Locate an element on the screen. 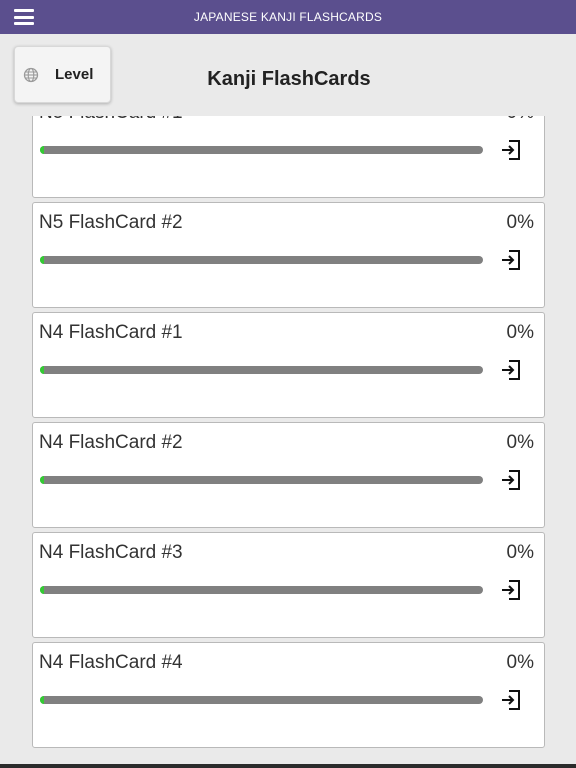  flashcard-title: N5 FlashCard #2 is located at coordinates (111, 222).